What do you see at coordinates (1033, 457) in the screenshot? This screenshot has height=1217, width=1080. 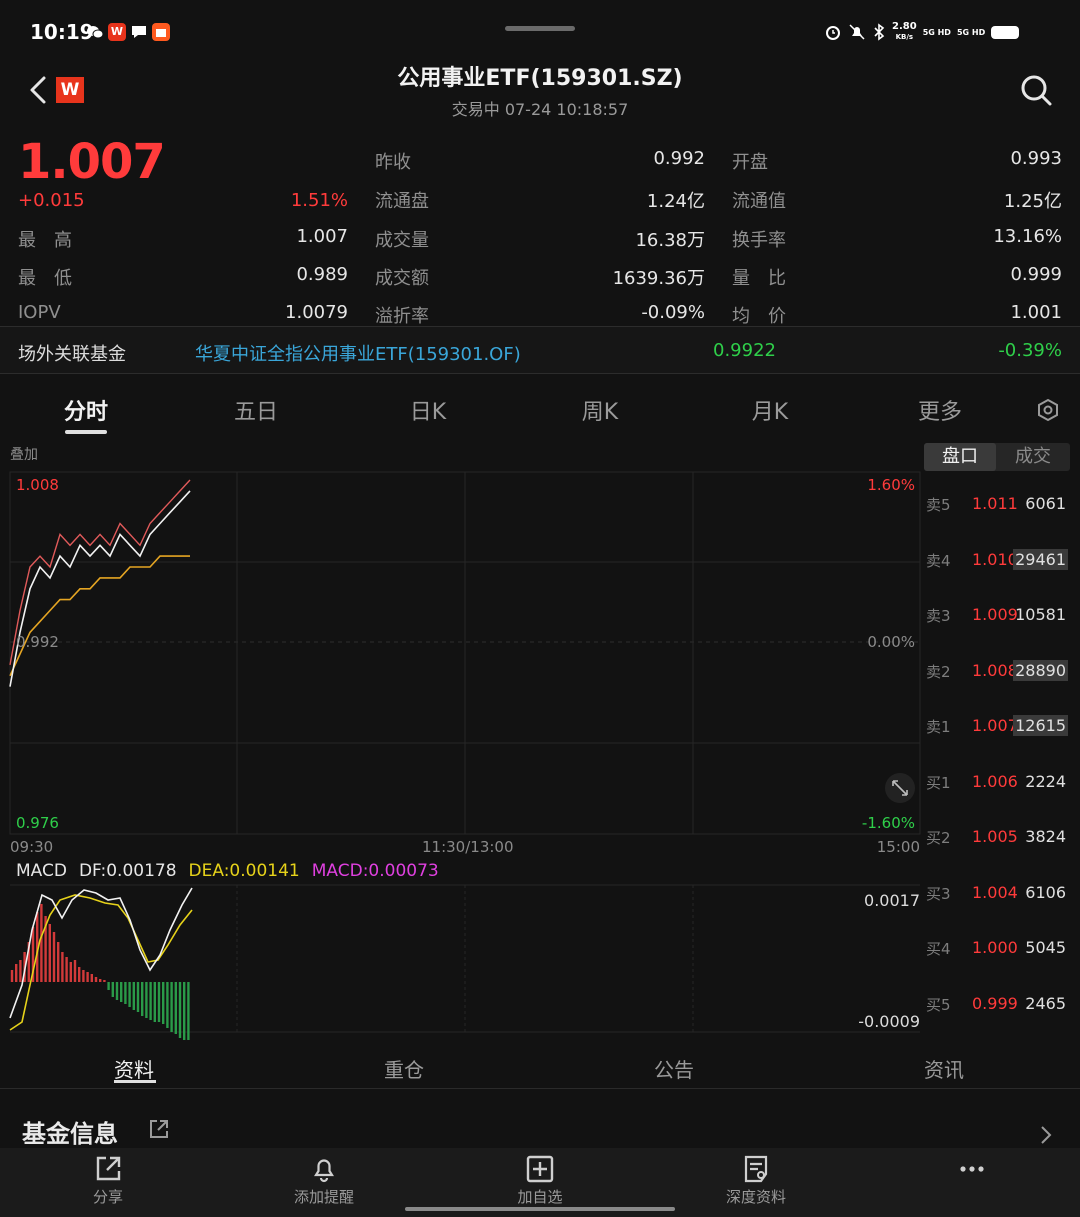 I see `tab-trades: 成交` at bounding box center [1033, 457].